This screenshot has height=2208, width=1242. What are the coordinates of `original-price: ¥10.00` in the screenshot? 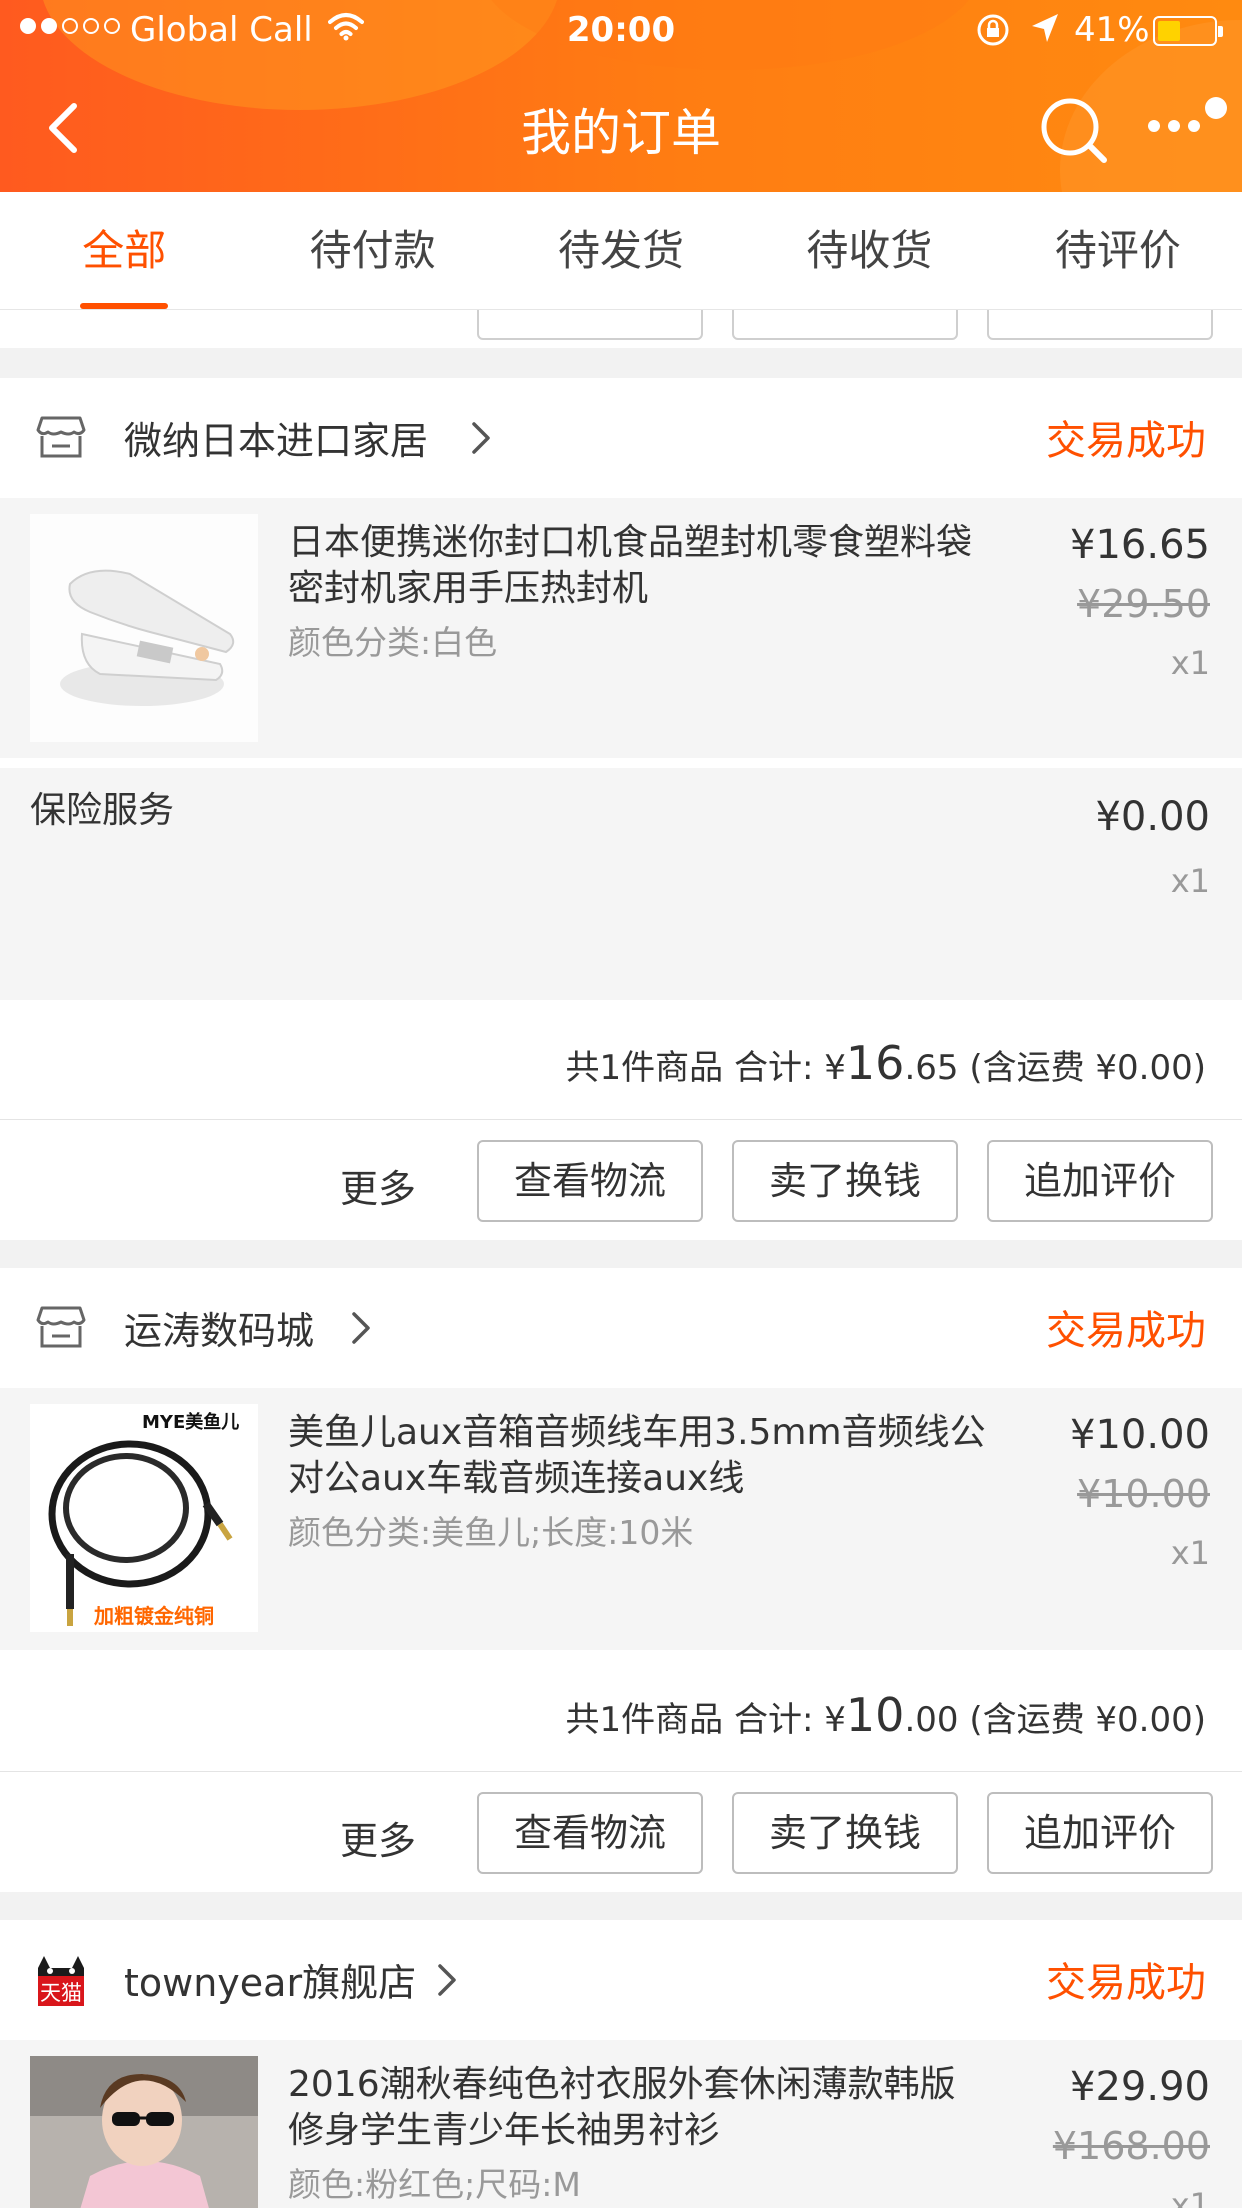 It's located at (1143, 1494).